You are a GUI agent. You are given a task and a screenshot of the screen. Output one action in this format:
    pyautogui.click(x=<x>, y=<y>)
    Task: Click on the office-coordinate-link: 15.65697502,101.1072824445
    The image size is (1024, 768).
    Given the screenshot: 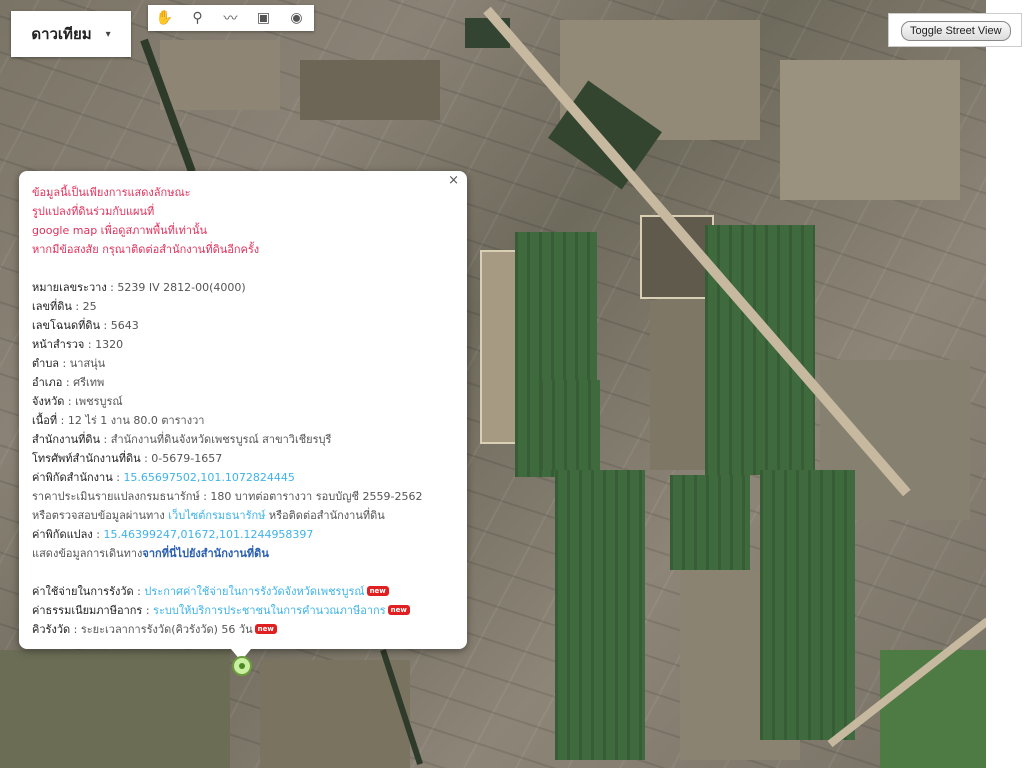 What is the action you would take?
    pyautogui.click(x=208, y=477)
    